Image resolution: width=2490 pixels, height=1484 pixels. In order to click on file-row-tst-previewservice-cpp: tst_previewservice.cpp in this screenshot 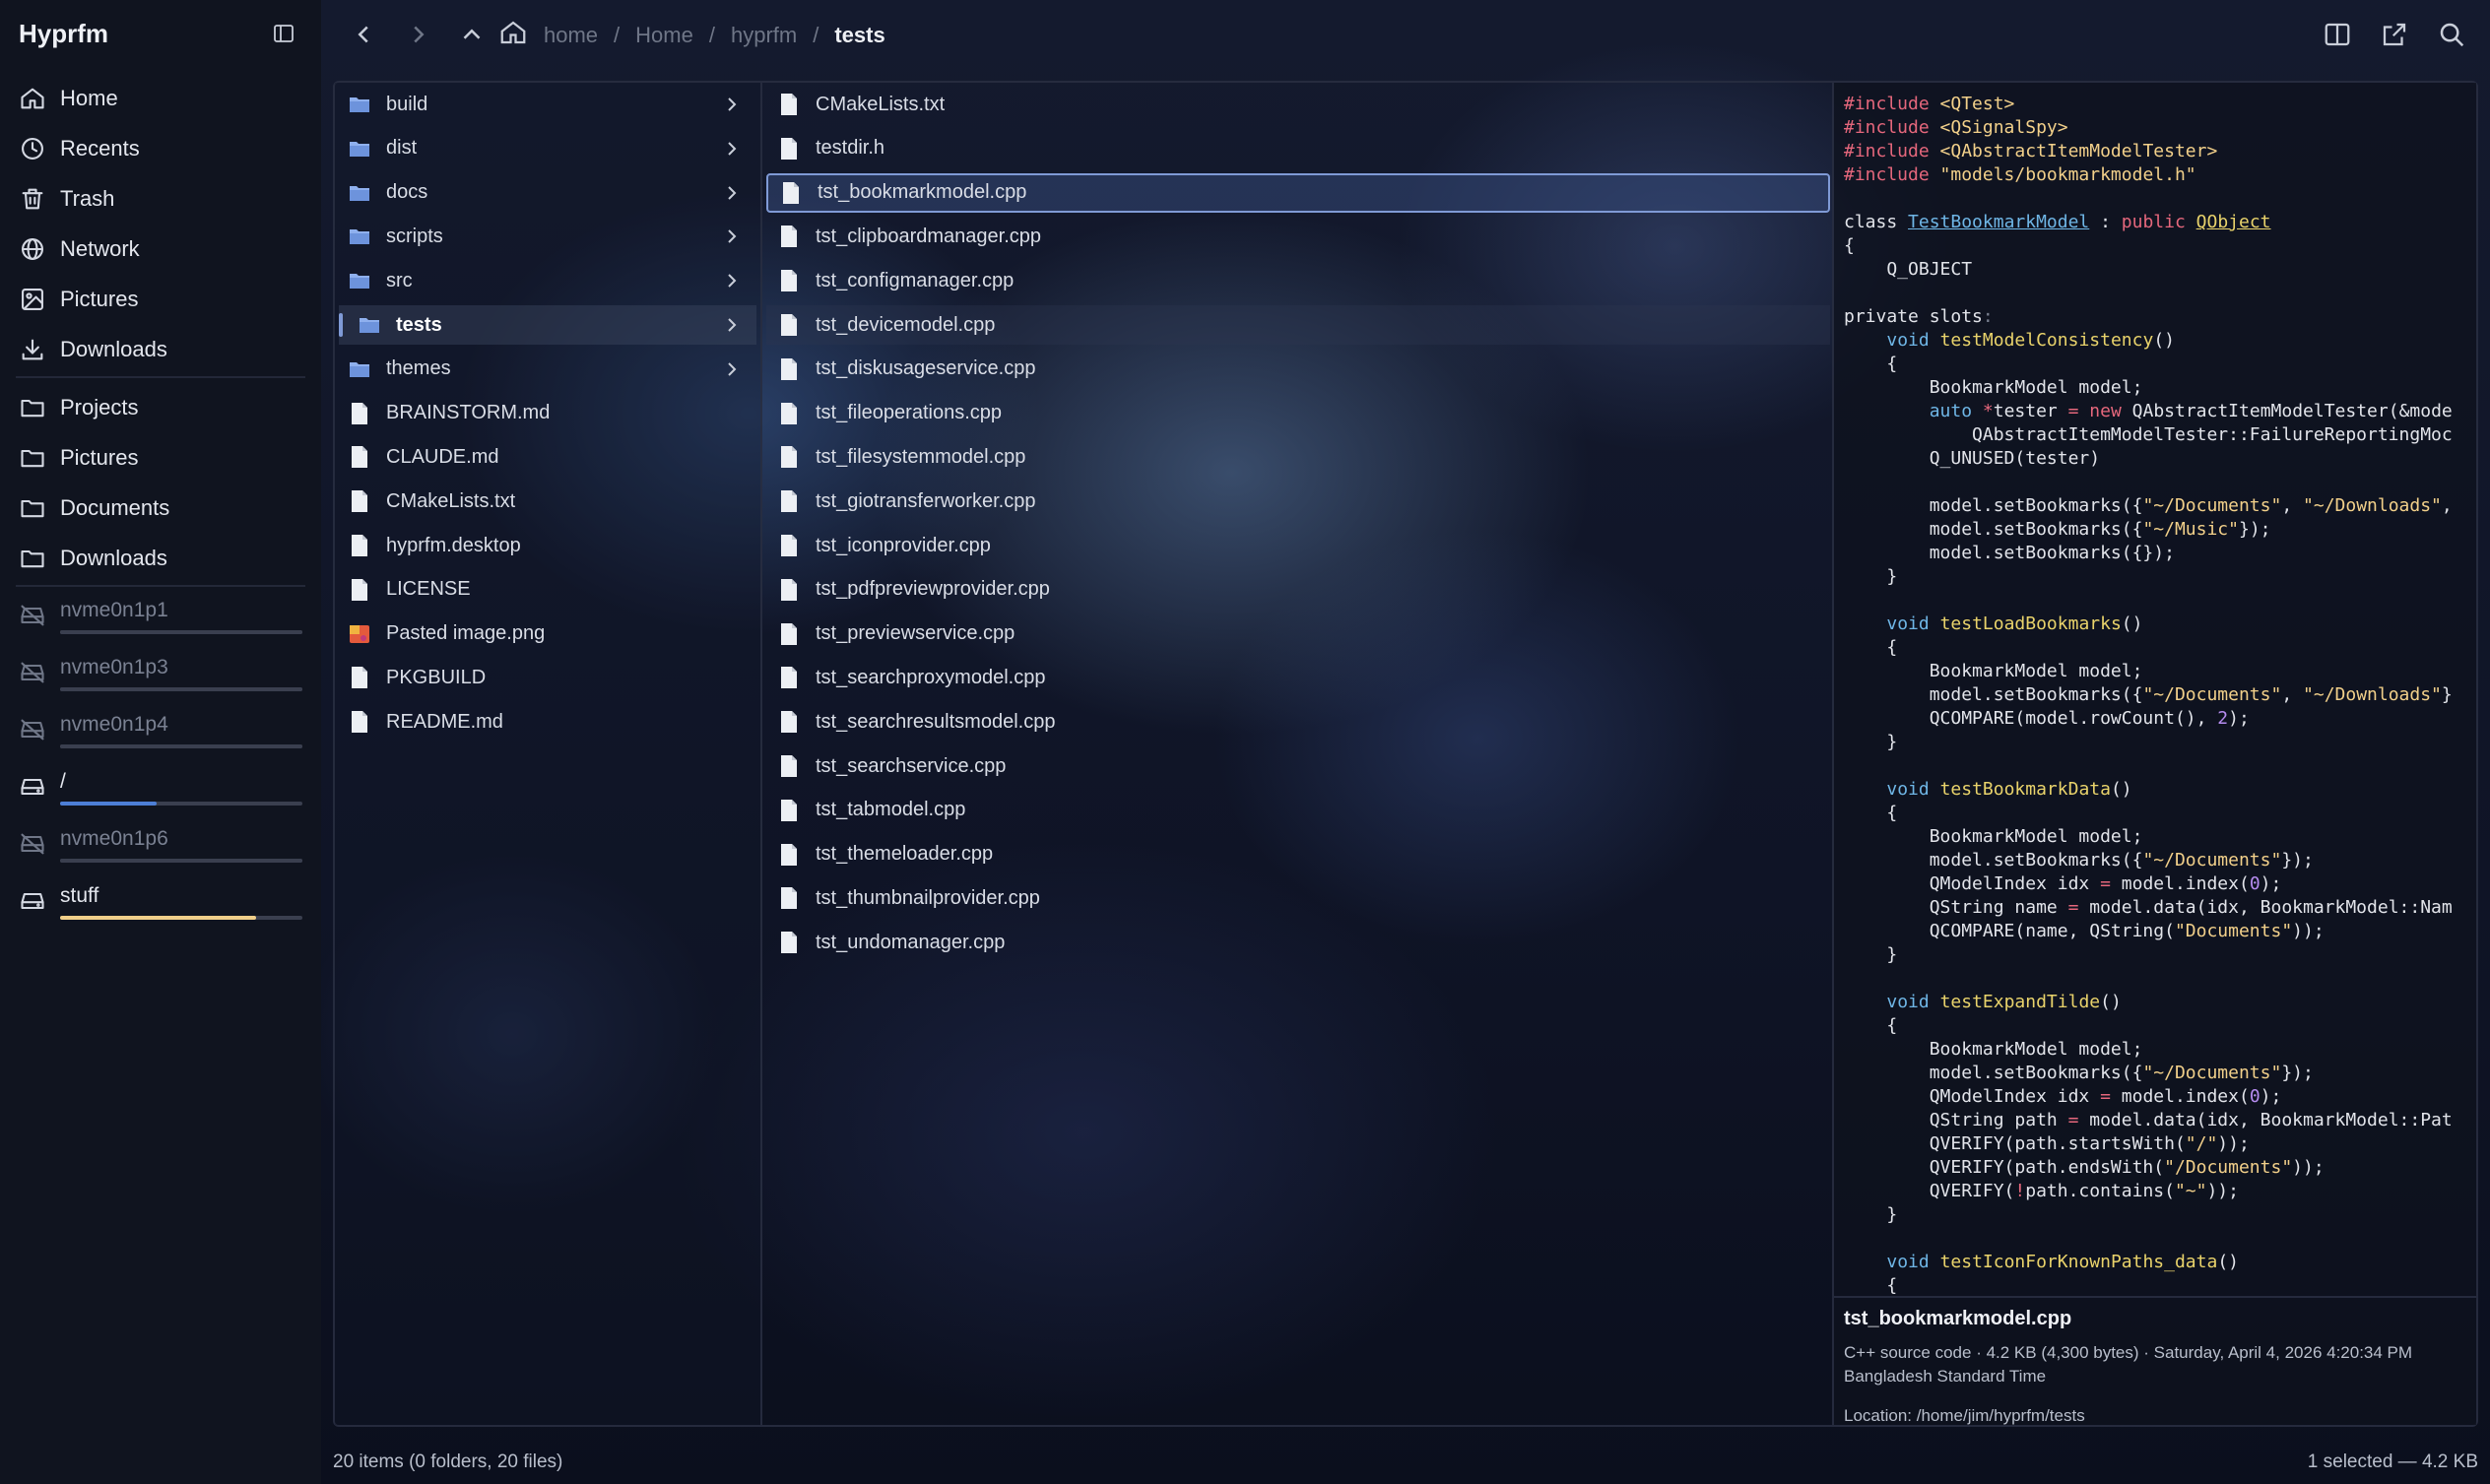, I will do `click(1298, 634)`.